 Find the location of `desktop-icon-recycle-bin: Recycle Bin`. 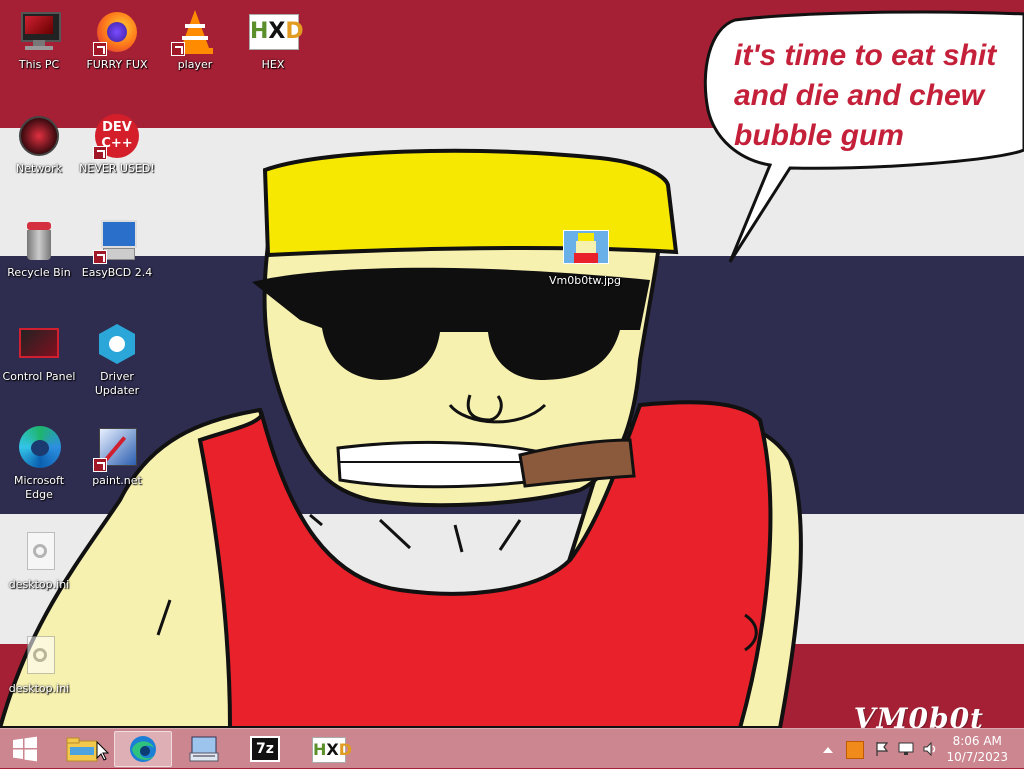

desktop-icon-recycle-bin: Recycle Bin is located at coordinates (39, 248).